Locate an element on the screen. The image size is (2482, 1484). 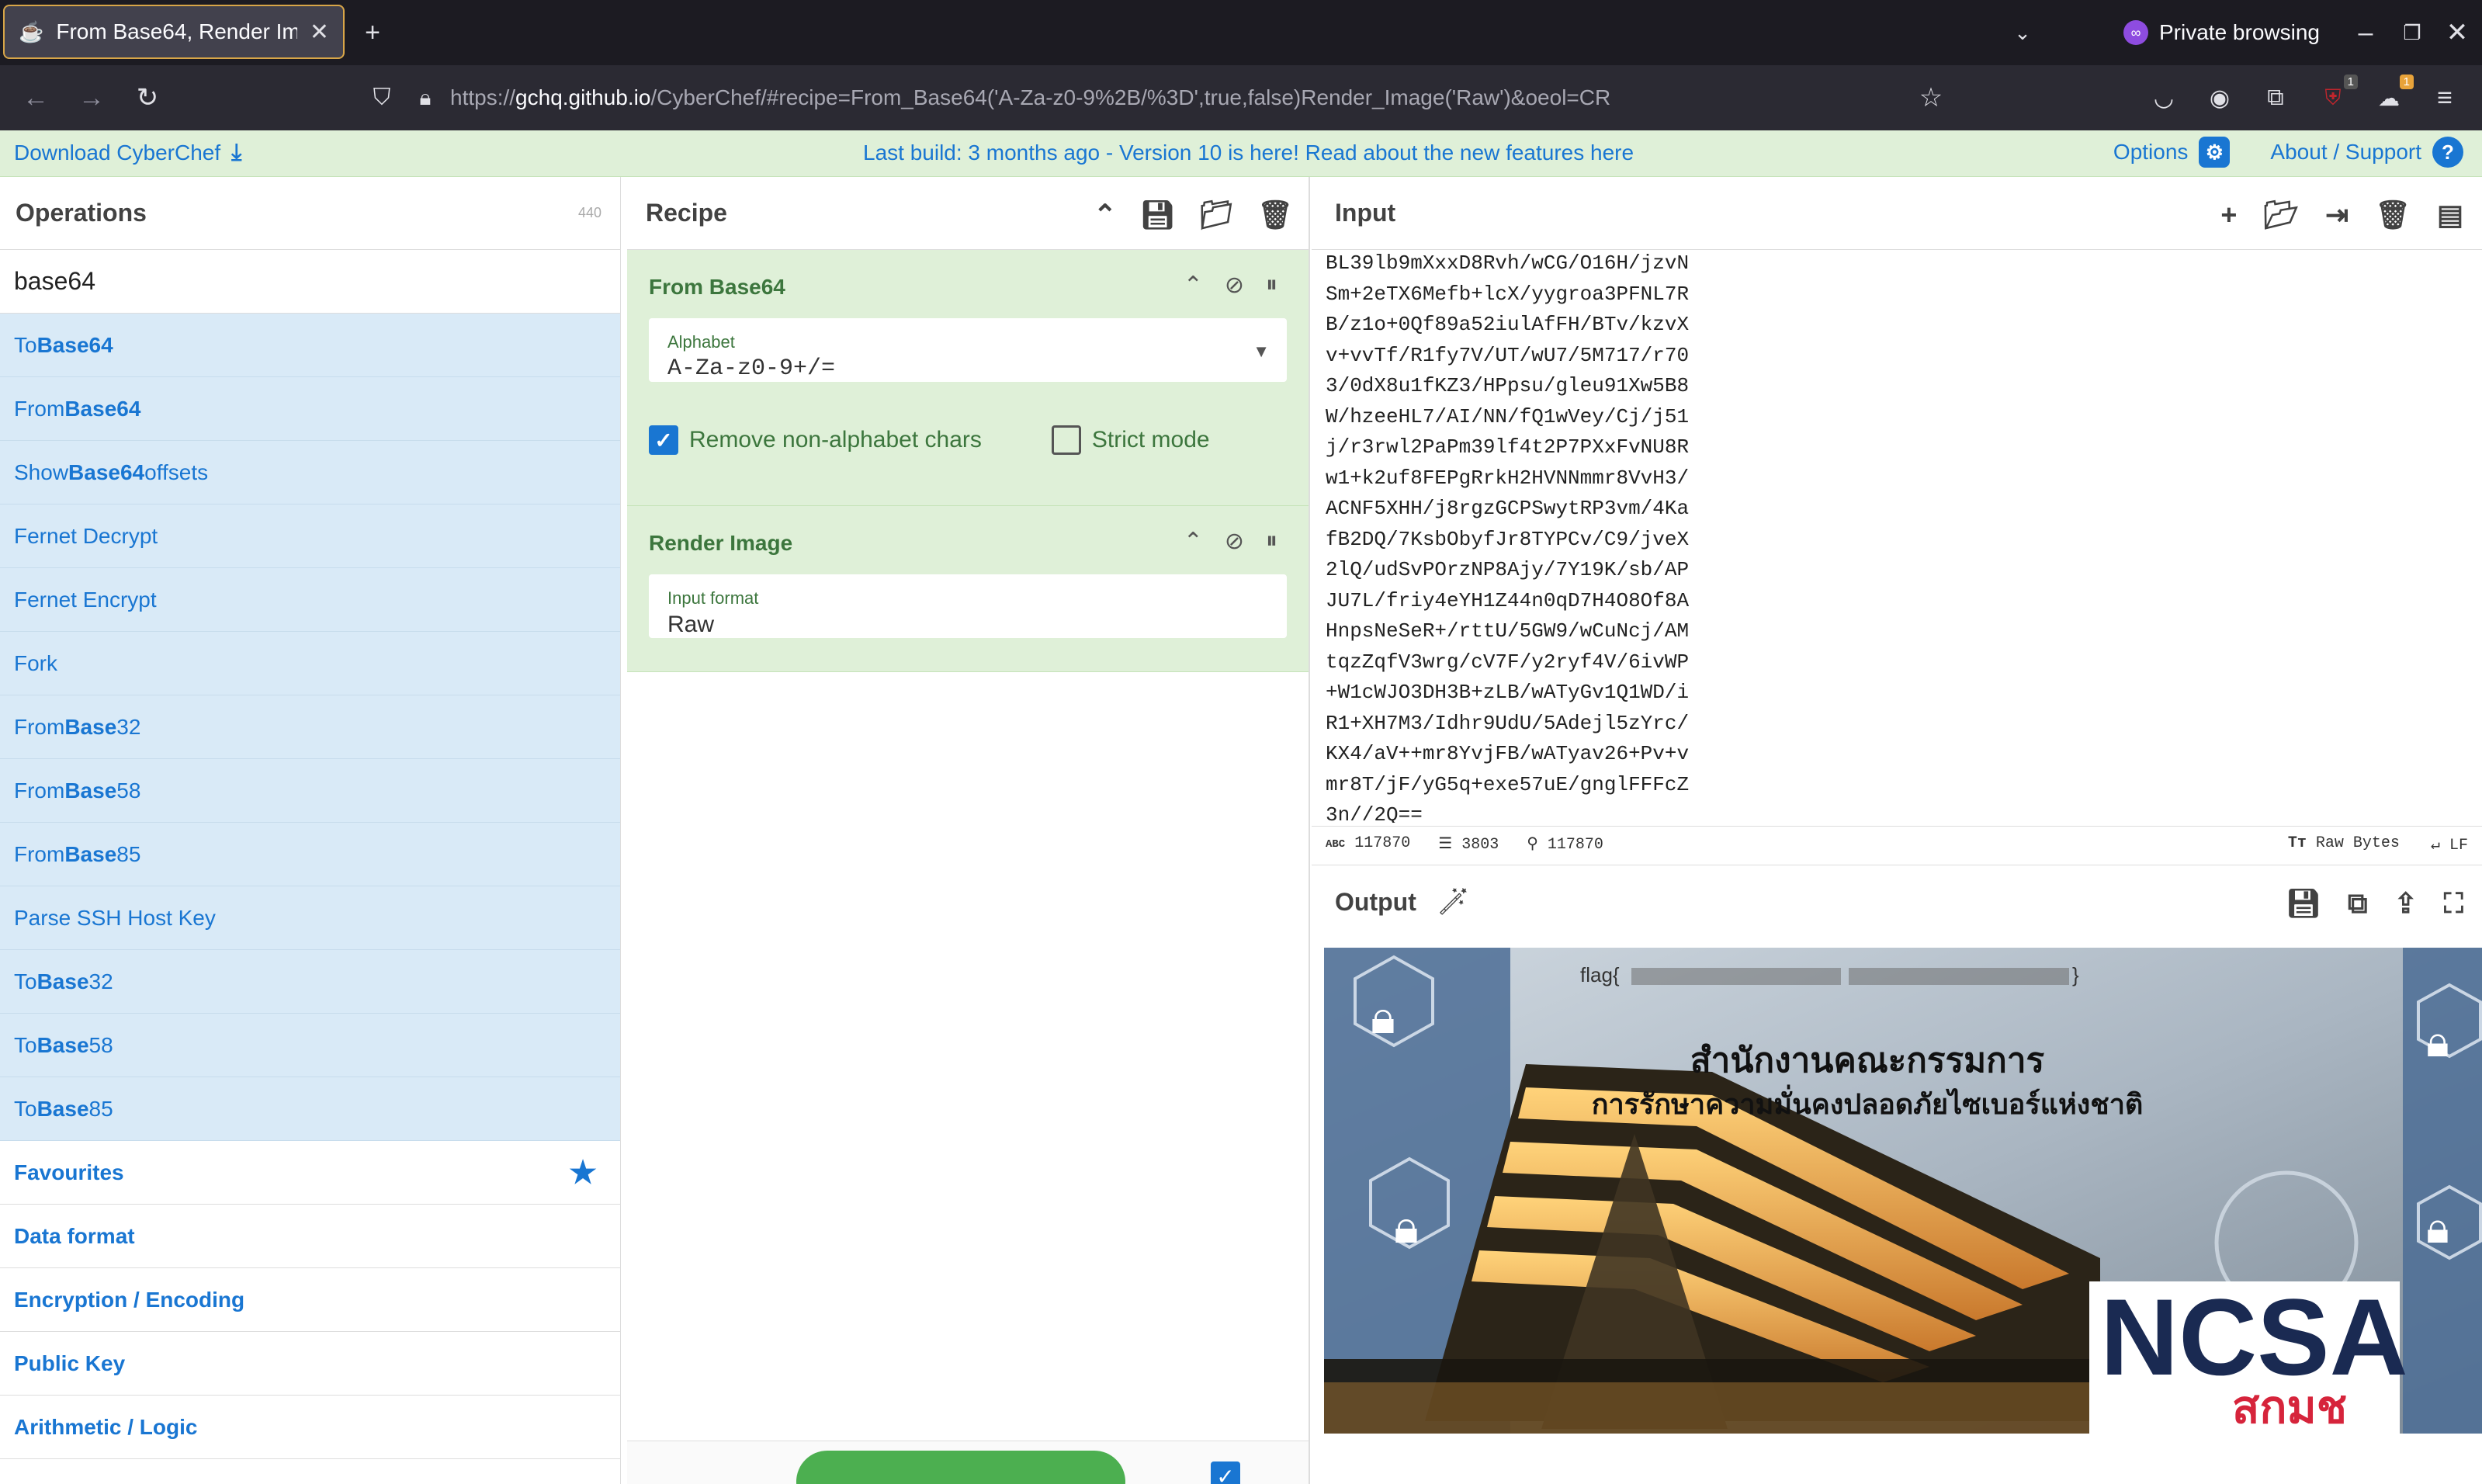
close-tab-icon: ✕ is located at coordinates (319, 32).